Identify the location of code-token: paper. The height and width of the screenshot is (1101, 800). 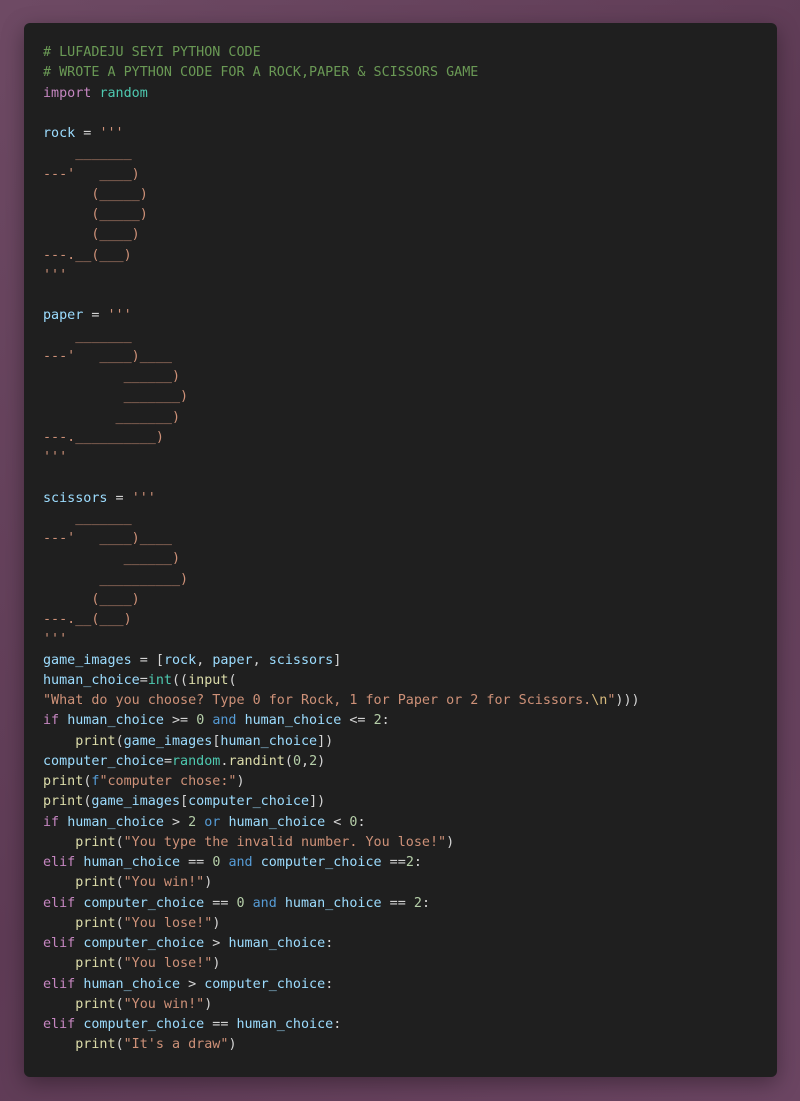
(232, 660).